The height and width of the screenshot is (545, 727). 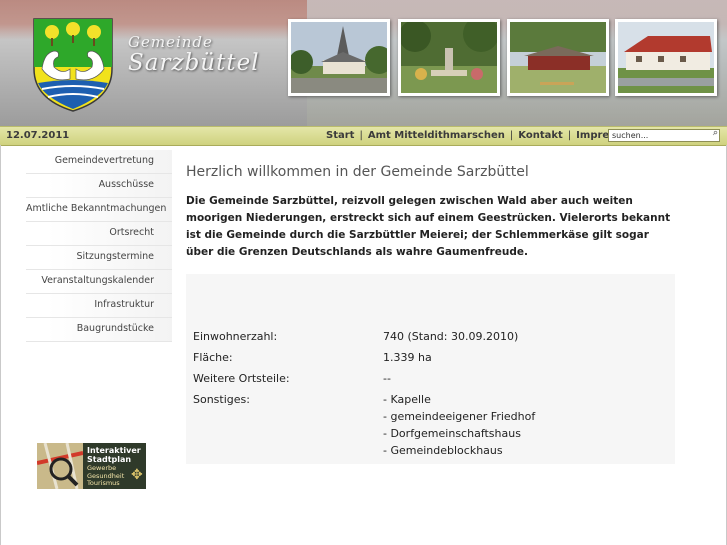 I want to click on brand-title: Sarzbüttel, so click(x=194, y=63).